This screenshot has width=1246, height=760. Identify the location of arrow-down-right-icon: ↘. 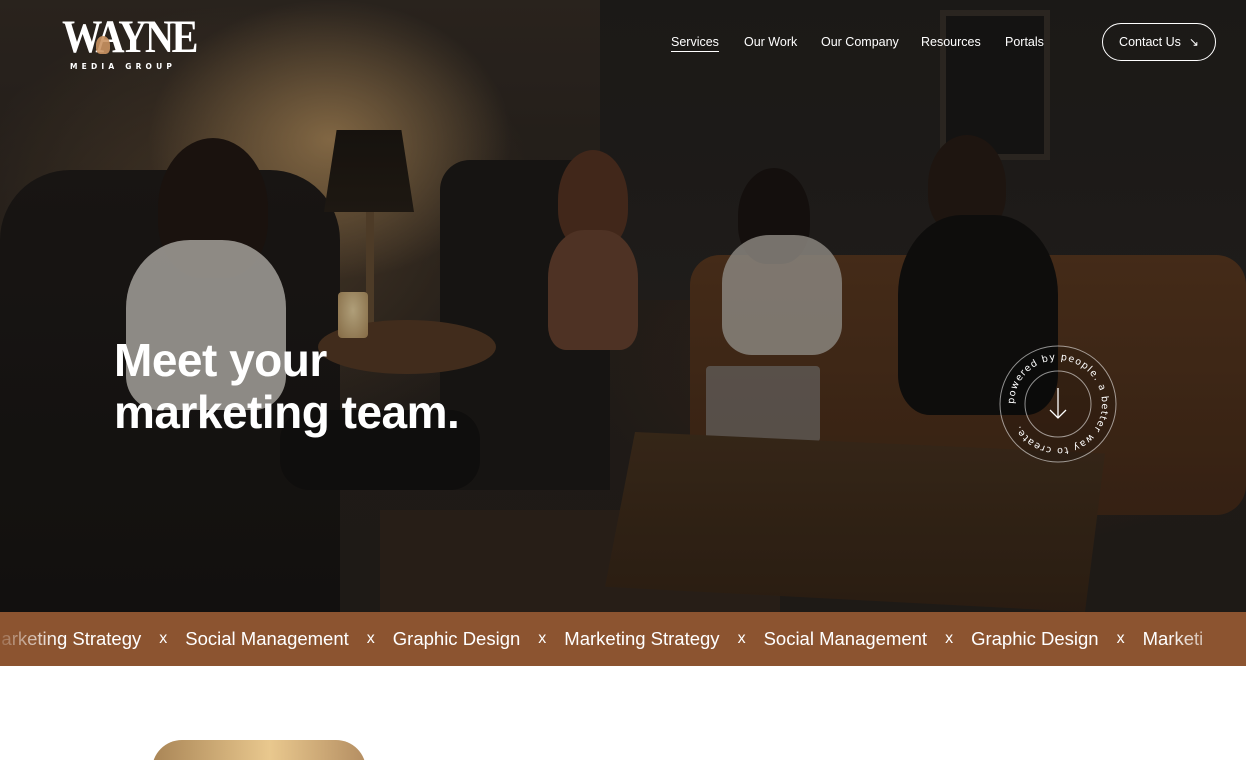
(1193, 42).